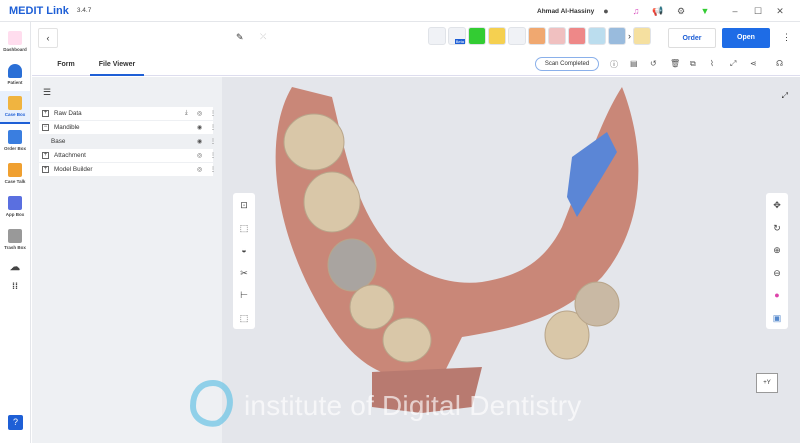 The height and width of the screenshot is (443, 800). I want to click on gear-icon: ⚙, so click(681, 11).